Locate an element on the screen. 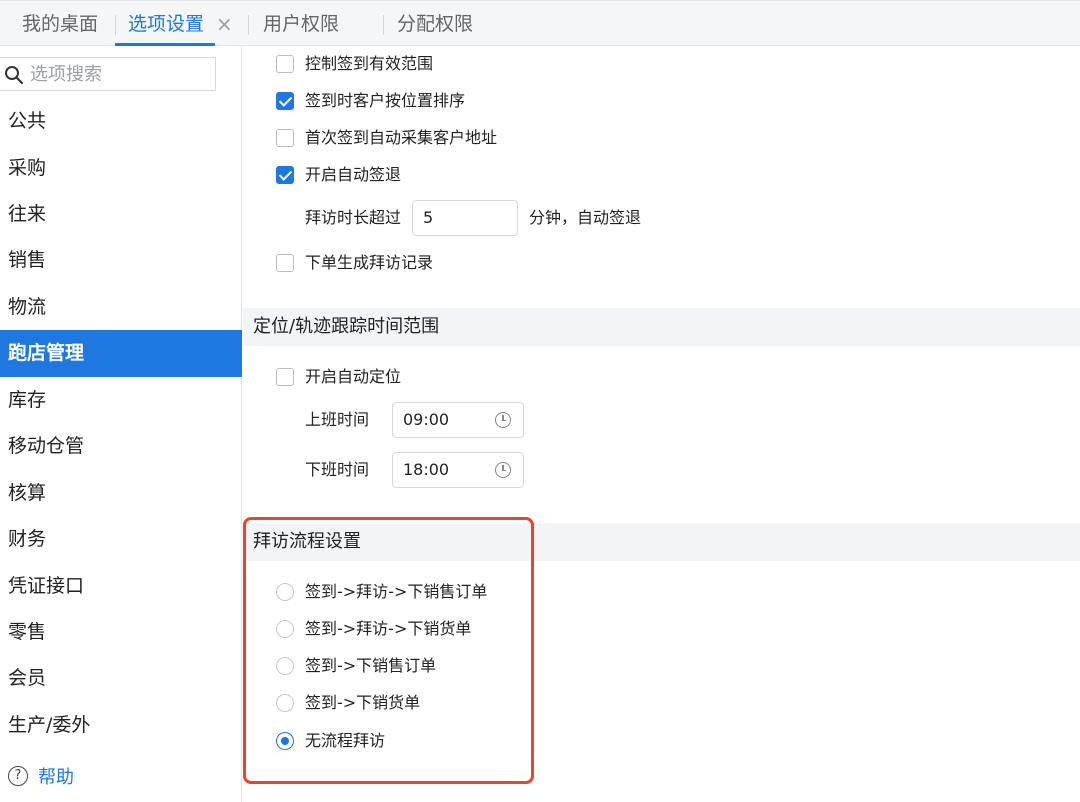 This screenshot has width=1080, height=802. tab-my-desktop: 我的桌面 is located at coordinates (60, 24).